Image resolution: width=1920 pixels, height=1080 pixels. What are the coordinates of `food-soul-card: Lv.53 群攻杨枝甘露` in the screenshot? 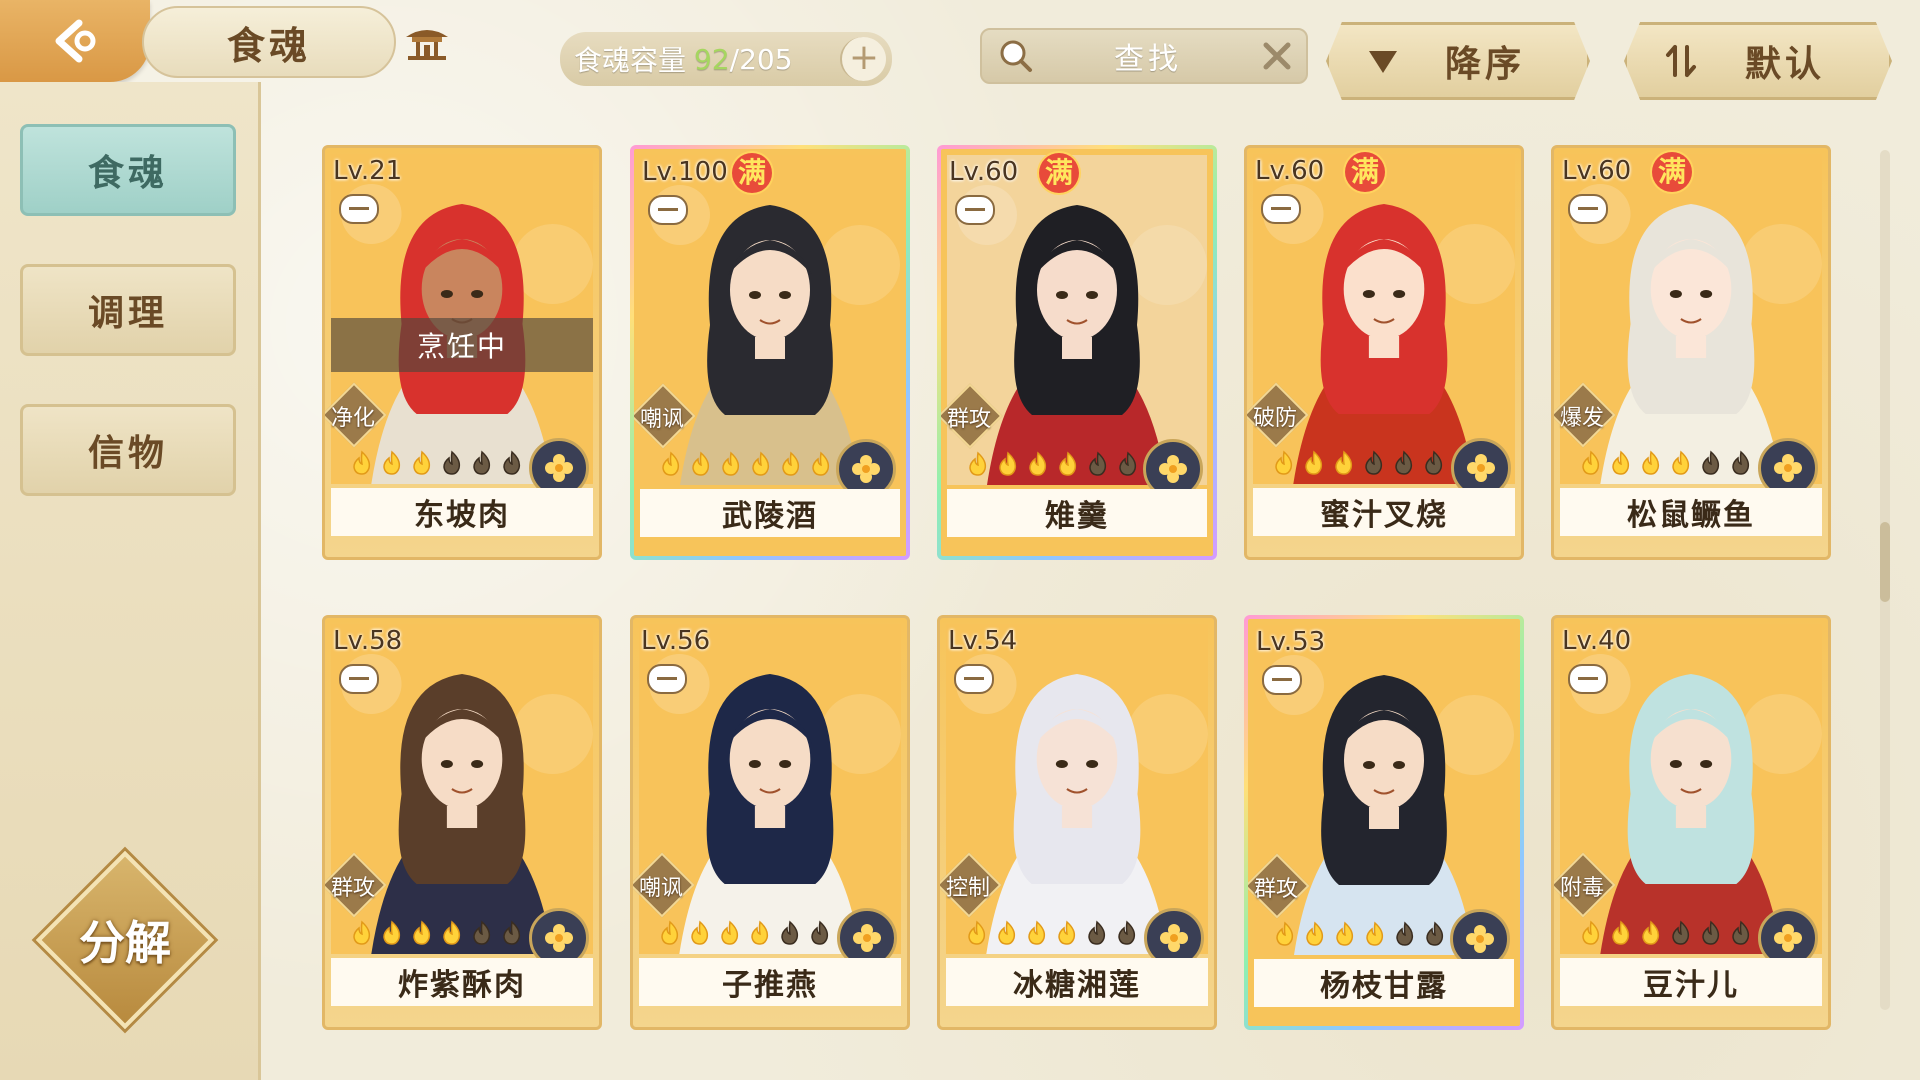 It's located at (1384, 822).